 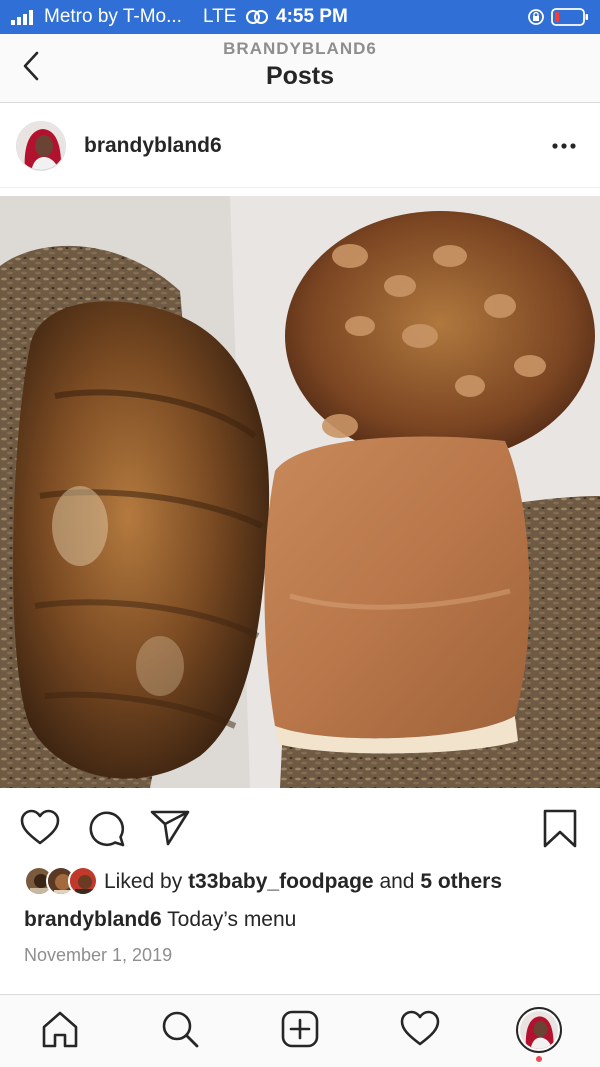 I want to click on likes-others-count: 5 others, so click(x=461, y=881).